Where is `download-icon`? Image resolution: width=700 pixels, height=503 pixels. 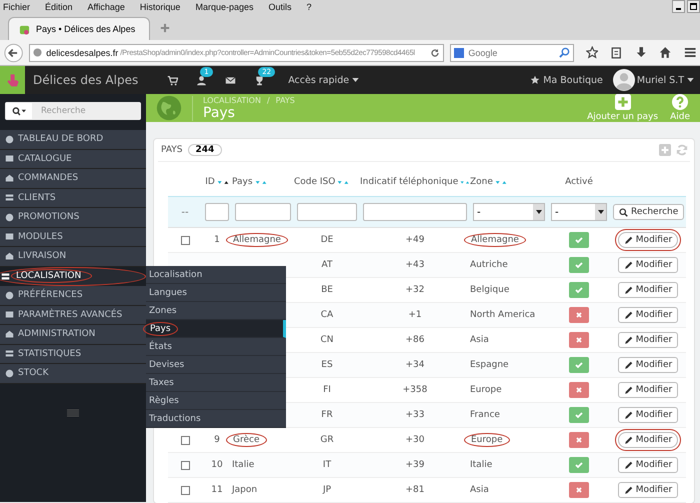
download-icon is located at coordinates (641, 52).